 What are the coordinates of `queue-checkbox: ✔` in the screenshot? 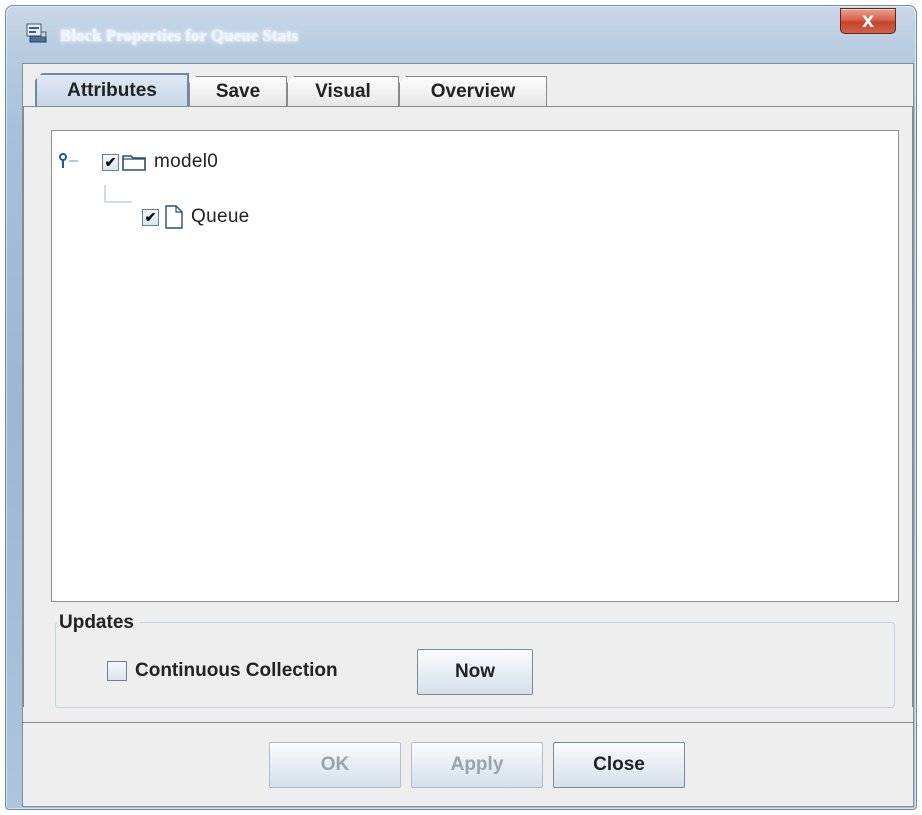 It's located at (150, 217).